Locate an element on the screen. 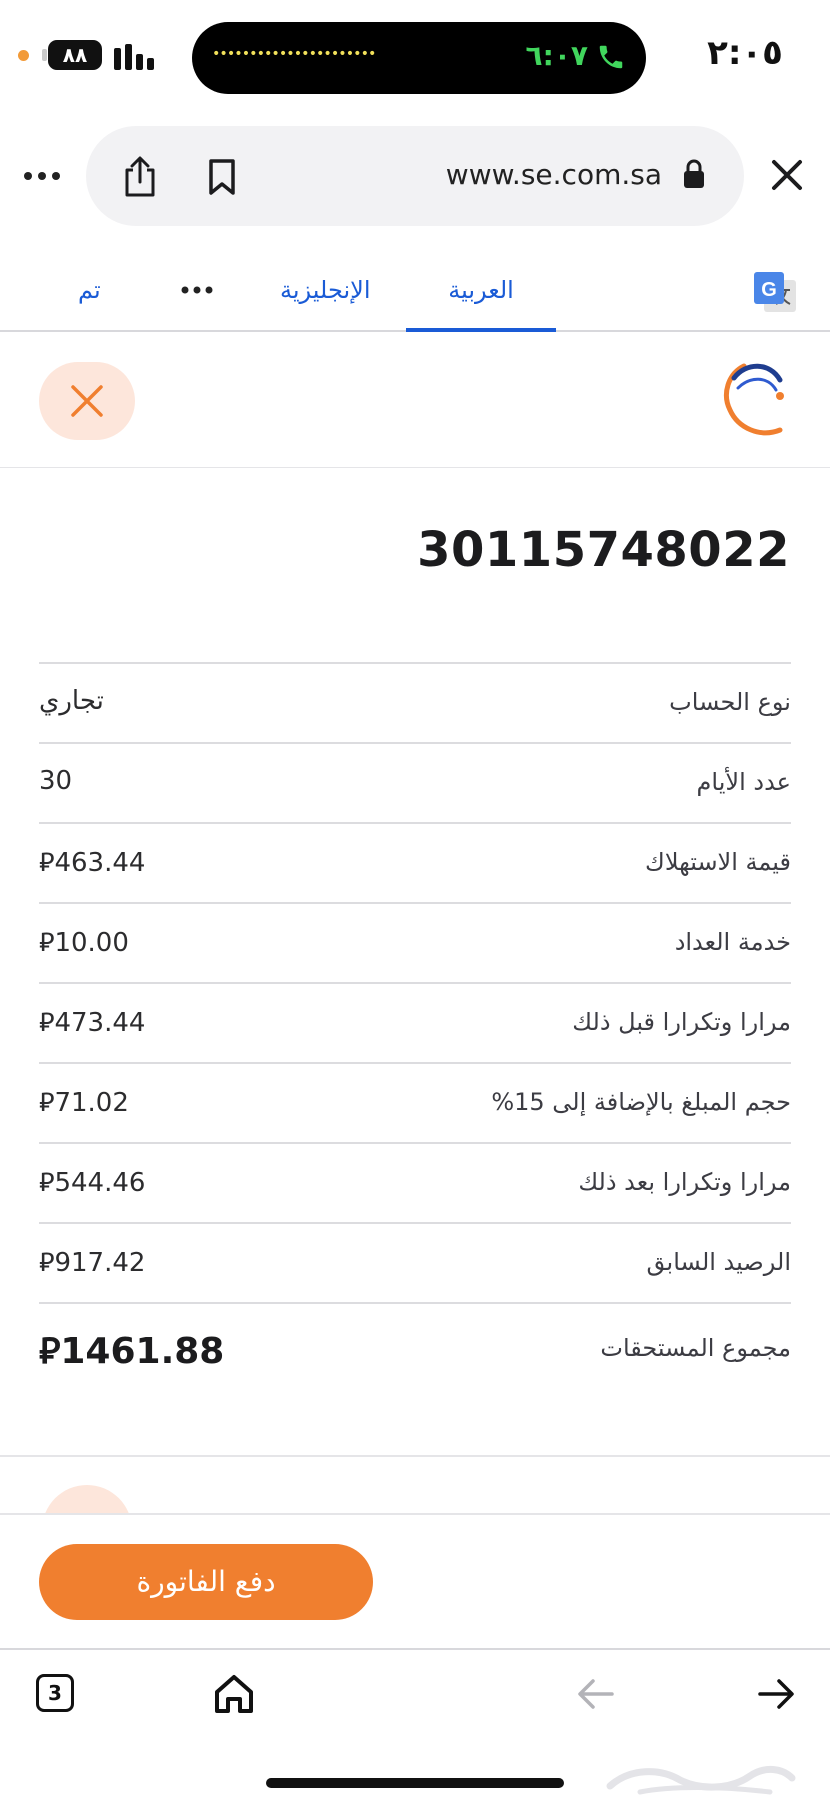 The height and width of the screenshot is (1800, 830). privacy-indicator is located at coordinates (23, 55).